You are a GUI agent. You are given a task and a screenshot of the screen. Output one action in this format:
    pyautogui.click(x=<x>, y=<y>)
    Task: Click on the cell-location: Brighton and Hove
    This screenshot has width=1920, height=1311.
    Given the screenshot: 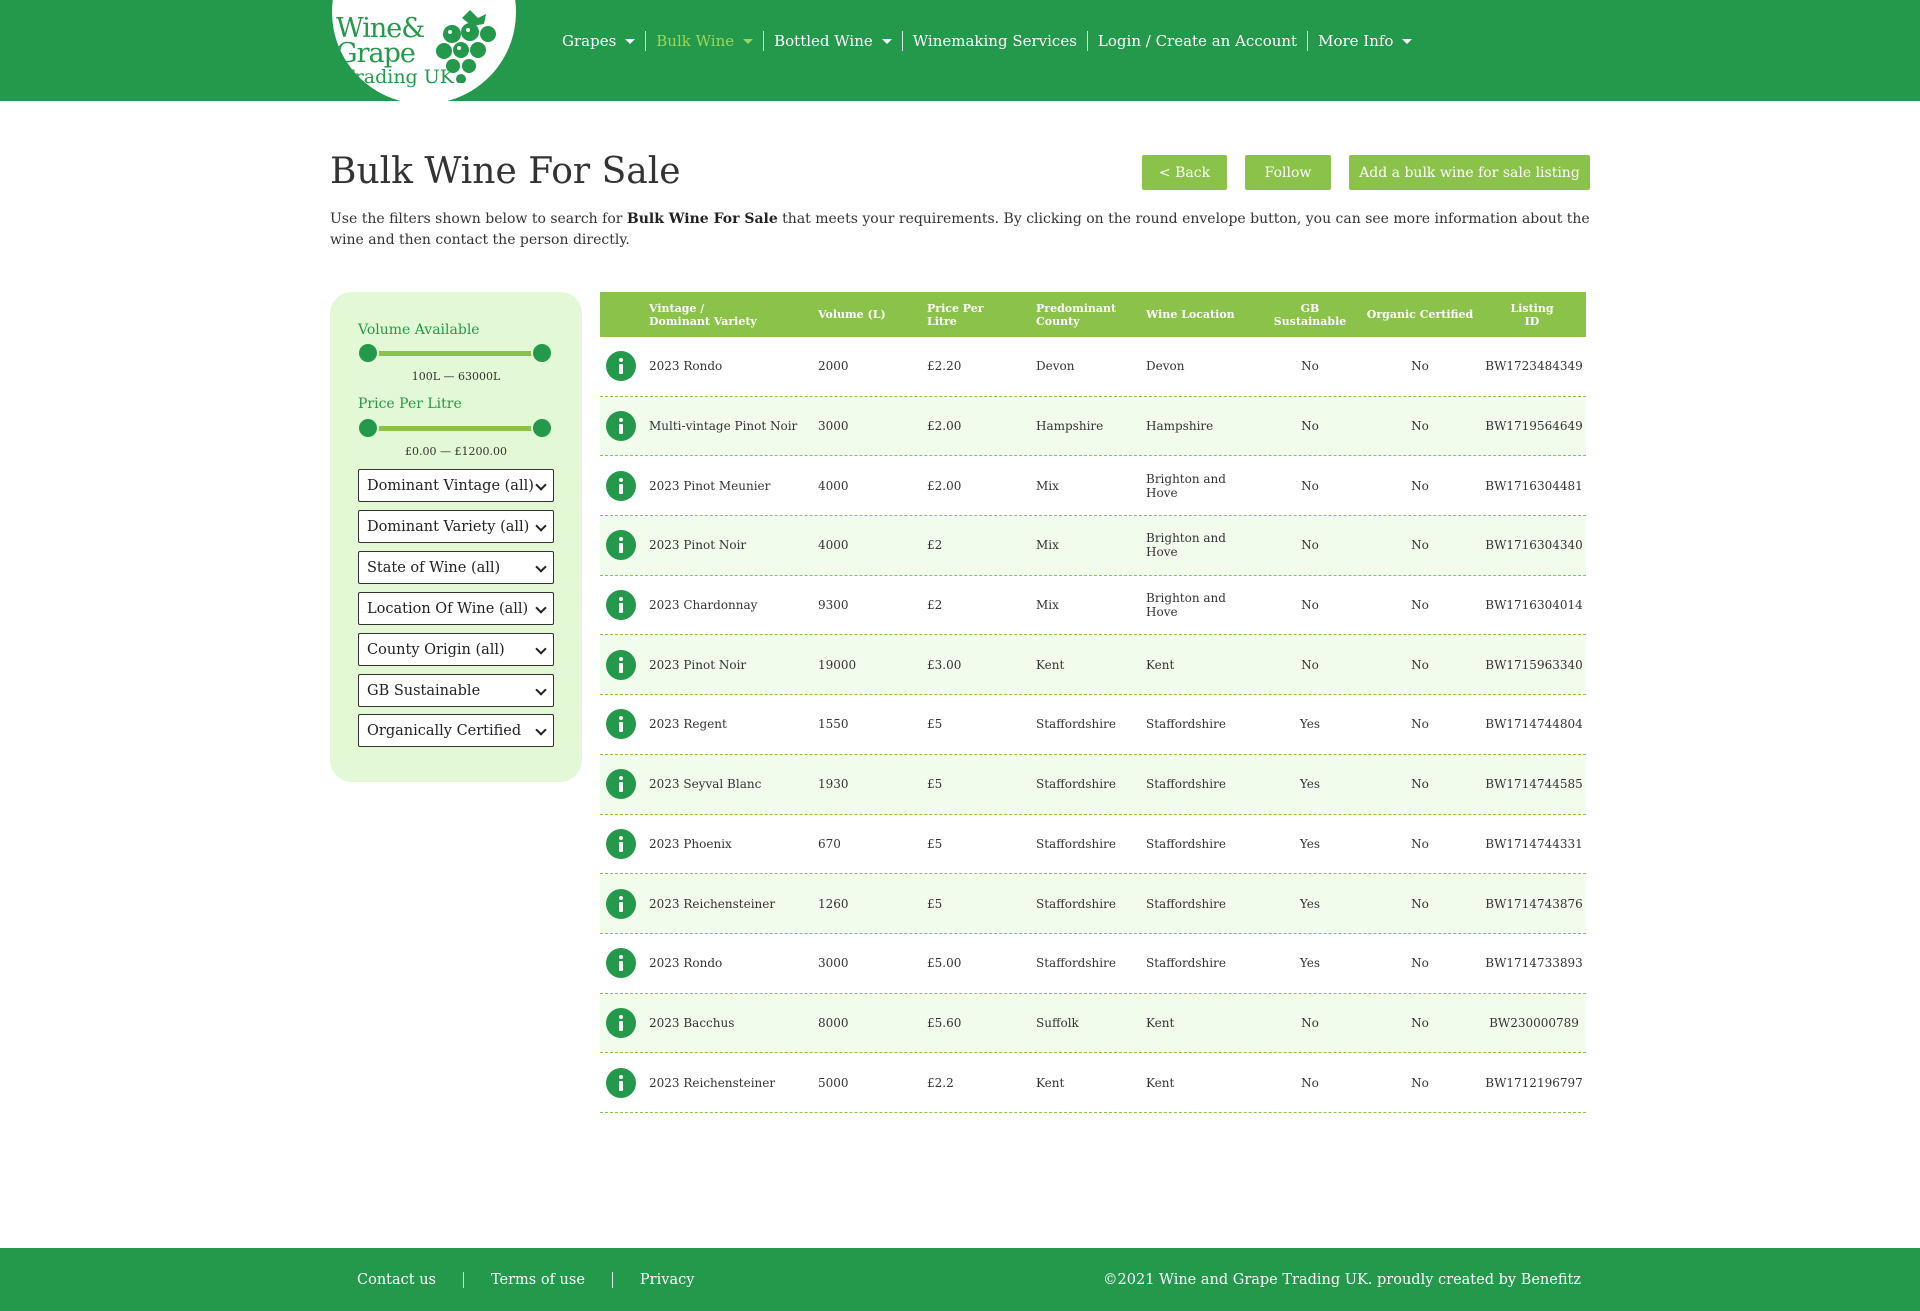 What is the action you would take?
    pyautogui.click(x=1191, y=485)
    